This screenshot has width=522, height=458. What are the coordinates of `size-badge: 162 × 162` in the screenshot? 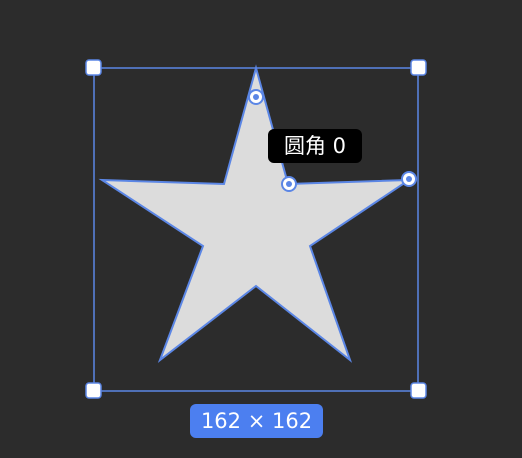 It's located at (256, 421).